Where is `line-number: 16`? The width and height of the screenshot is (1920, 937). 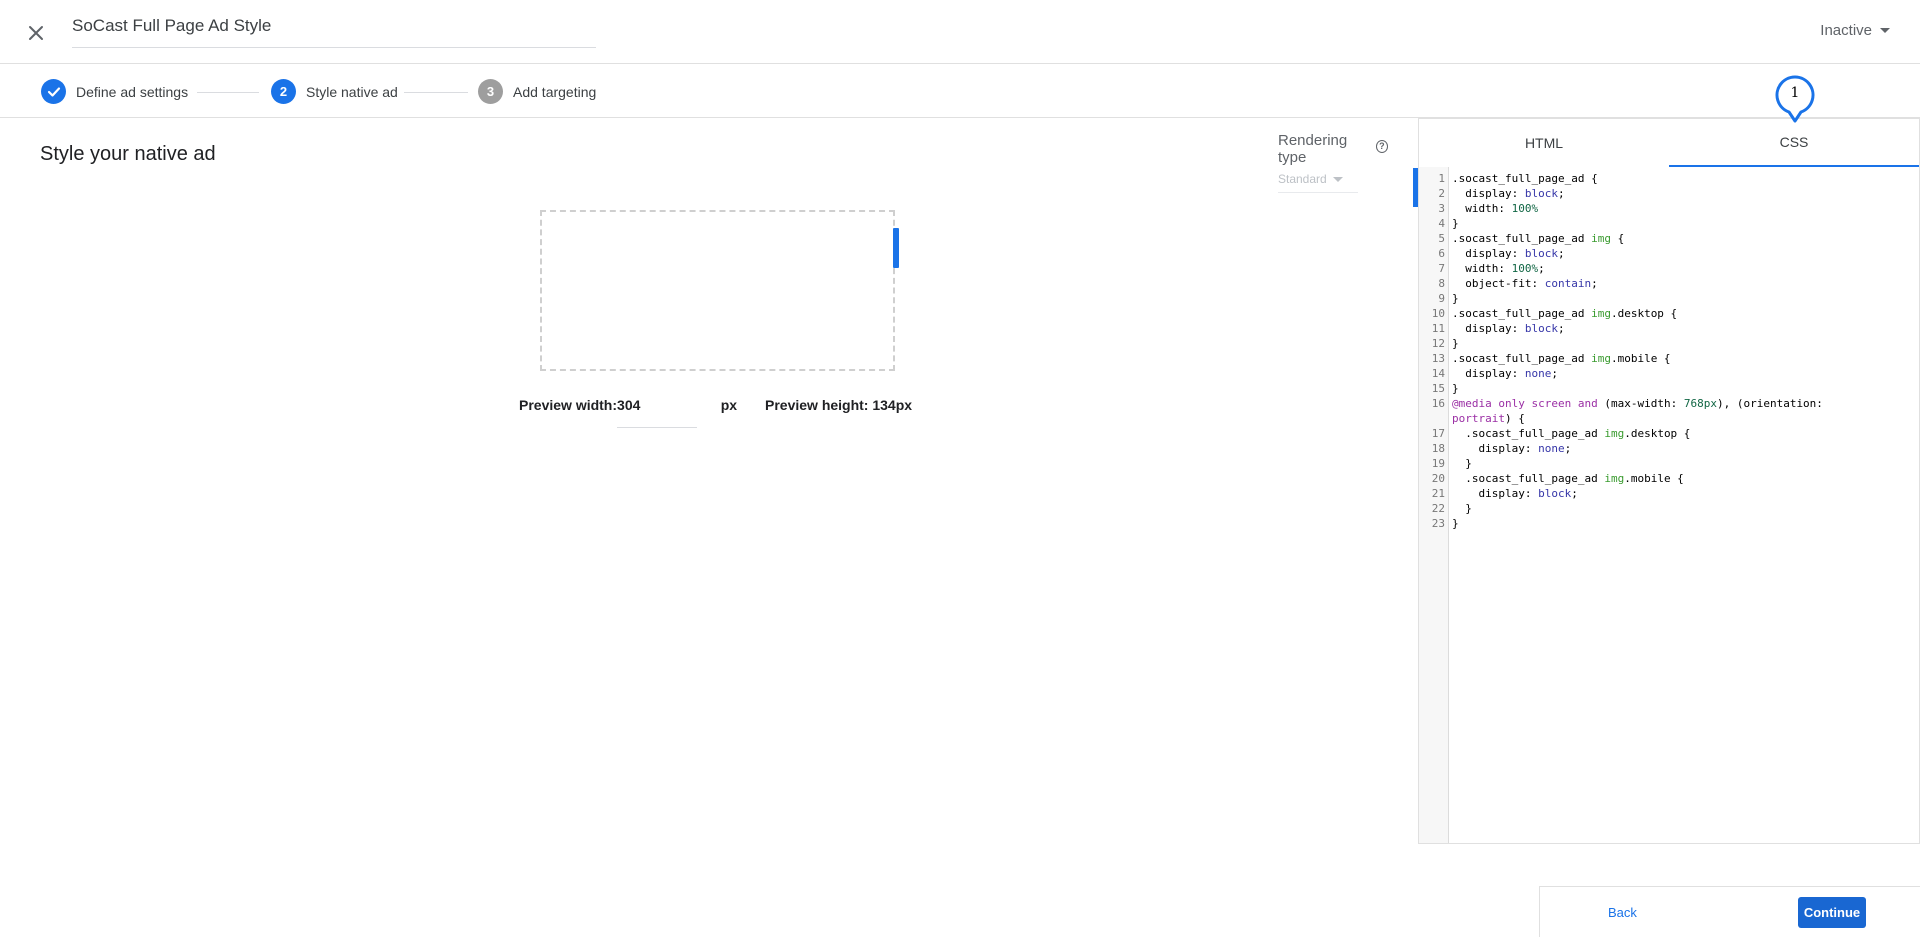 line-number: 16 is located at coordinates (1438, 403).